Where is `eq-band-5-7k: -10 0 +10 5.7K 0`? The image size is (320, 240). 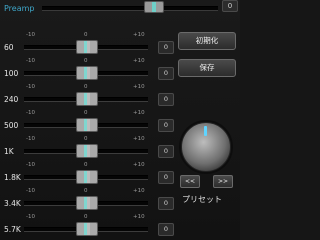
eq-band-5-7k: -10 0 +10 5.7K 0 is located at coordinates (88, 226).